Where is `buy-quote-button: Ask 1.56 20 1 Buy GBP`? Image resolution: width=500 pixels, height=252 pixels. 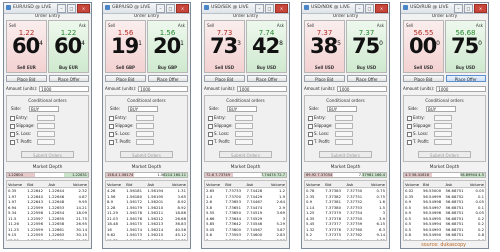 buy-quote-button: Ask 1.56 20 1 Buy GBP is located at coordinates (167, 46).